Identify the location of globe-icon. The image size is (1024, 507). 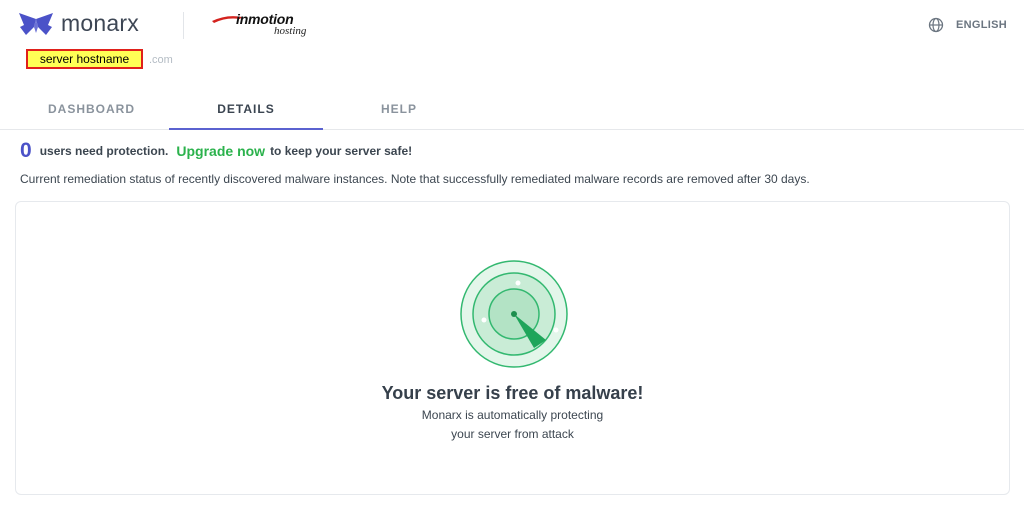
(936, 25).